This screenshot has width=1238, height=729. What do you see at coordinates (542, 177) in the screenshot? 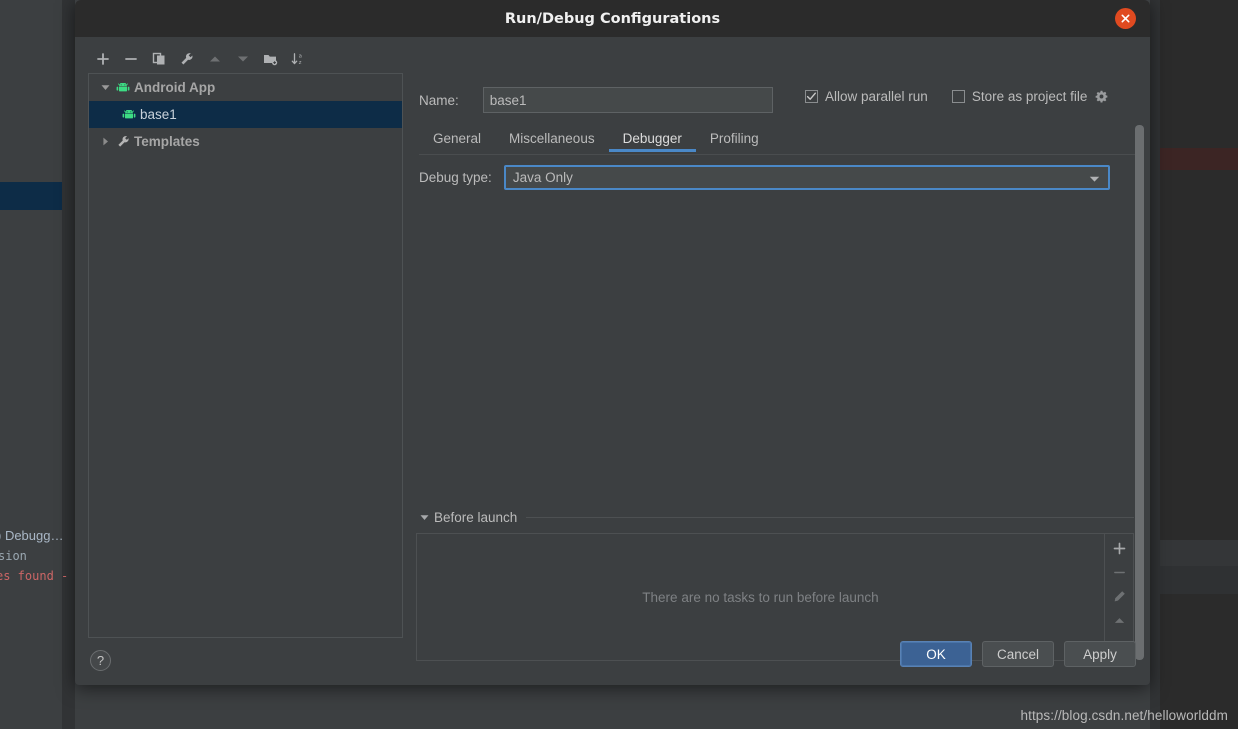
I see `debug-type-value: Java Only` at bounding box center [542, 177].